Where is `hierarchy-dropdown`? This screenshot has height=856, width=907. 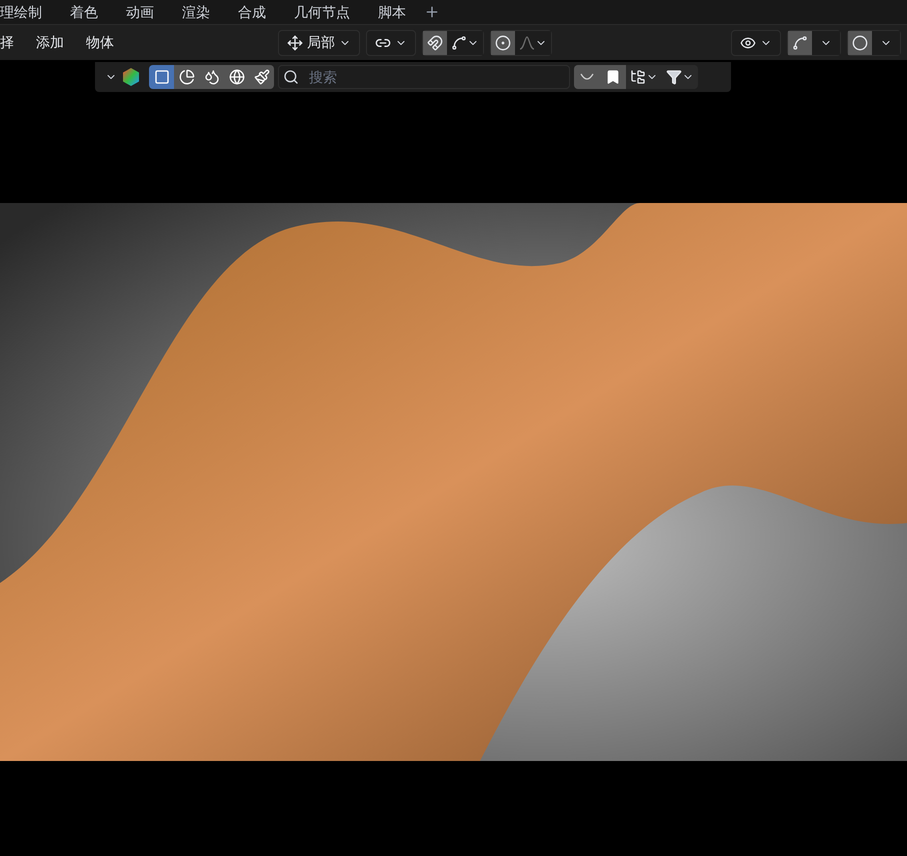 hierarchy-dropdown is located at coordinates (644, 77).